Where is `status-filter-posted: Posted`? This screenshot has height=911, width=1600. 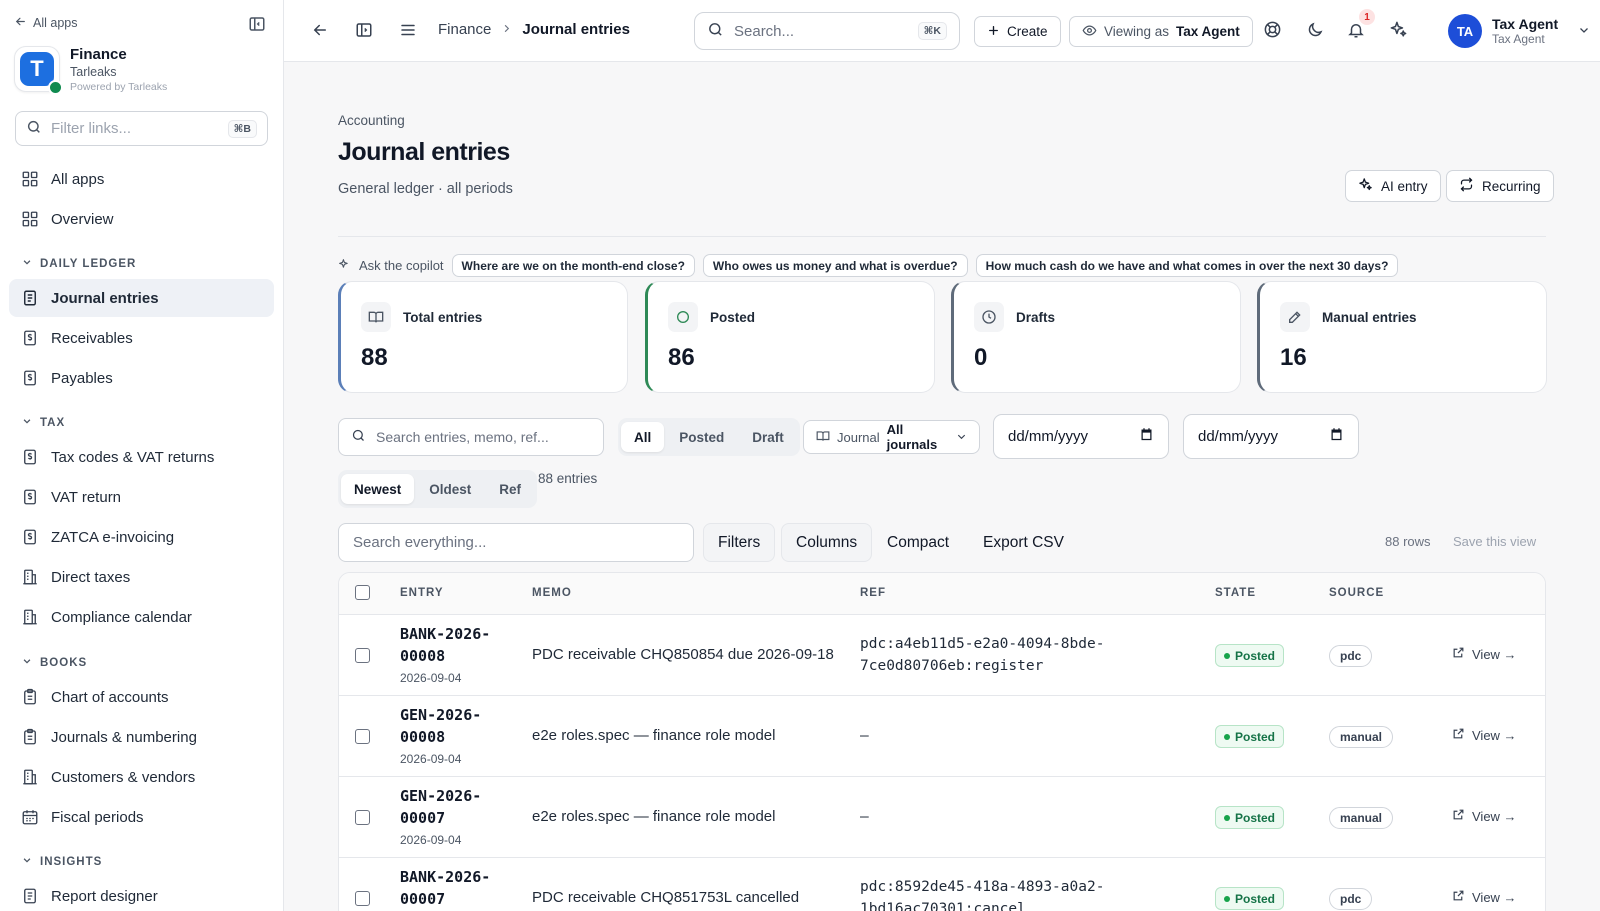 status-filter-posted: Posted is located at coordinates (701, 437).